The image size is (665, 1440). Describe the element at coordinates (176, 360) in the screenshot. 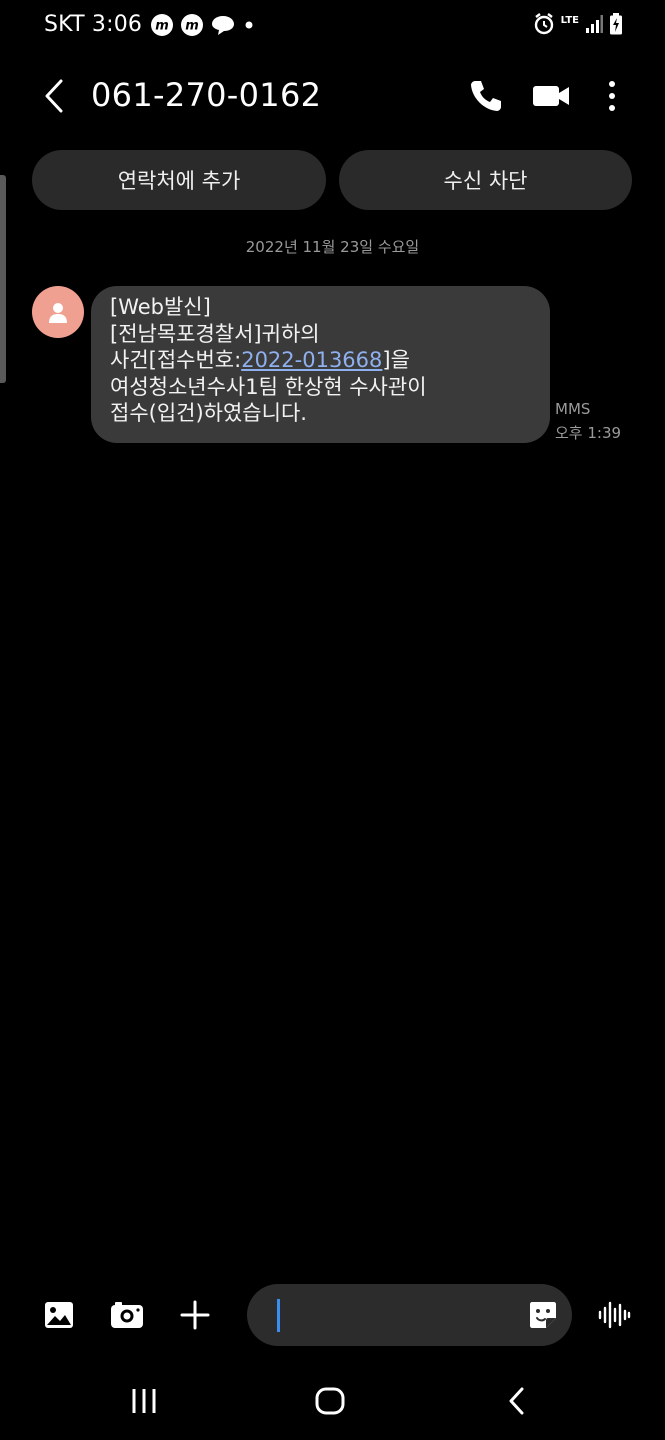

I see `message-text: 사건[접수번호:` at that location.